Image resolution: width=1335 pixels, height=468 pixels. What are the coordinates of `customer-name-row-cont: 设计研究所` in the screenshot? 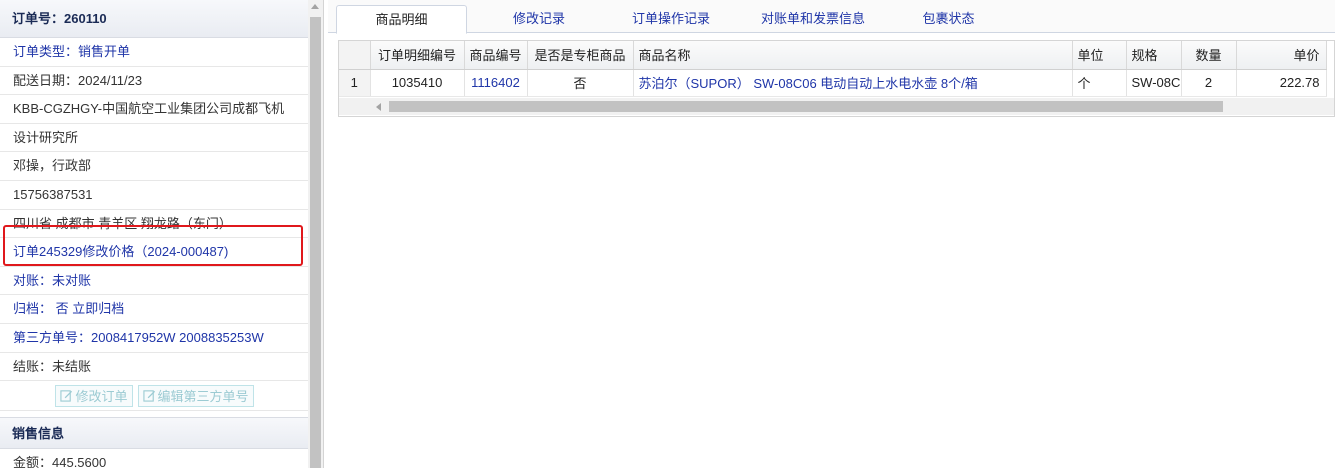 It's located at (154, 138).